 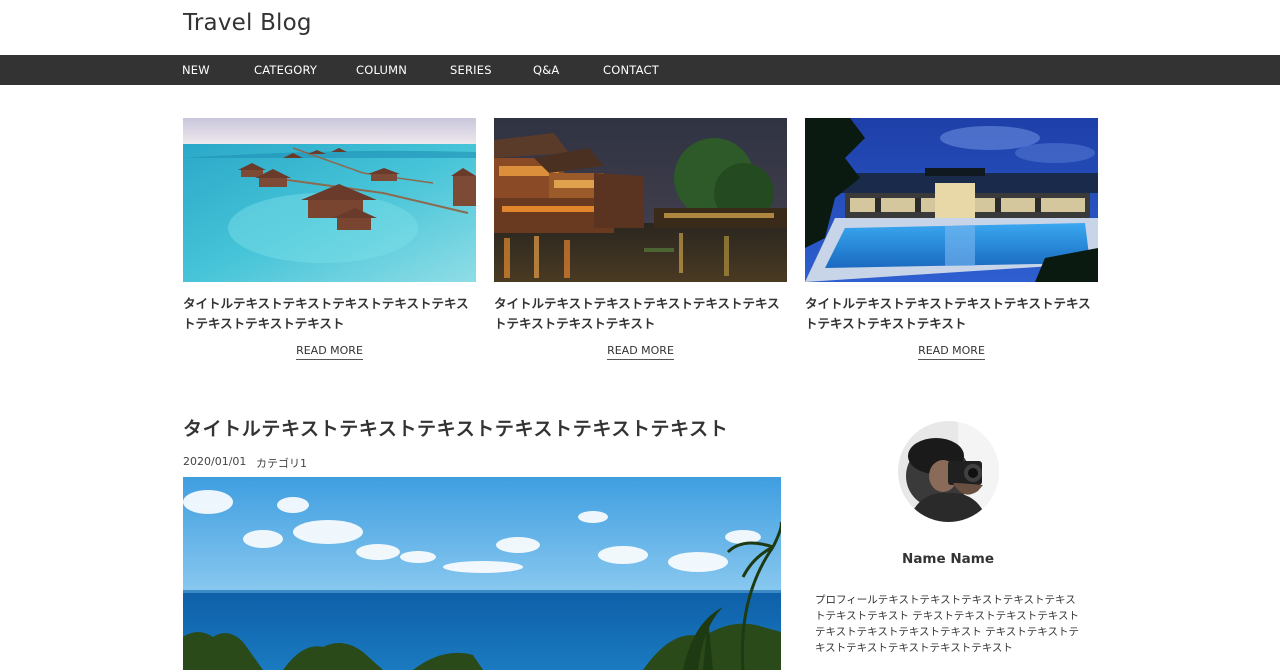 I want to click on site-title: Travel Blog, so click(x=247, y=23).